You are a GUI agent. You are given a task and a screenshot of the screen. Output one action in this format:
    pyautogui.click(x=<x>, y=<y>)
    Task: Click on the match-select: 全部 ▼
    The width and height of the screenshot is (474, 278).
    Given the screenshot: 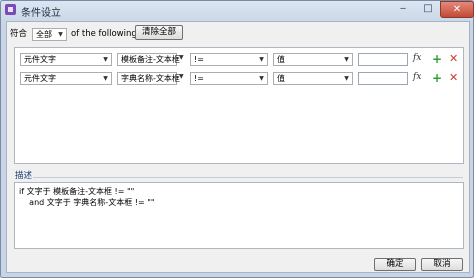 What is the action you would take?
    pyautogui.click(x=49, y=34)
    